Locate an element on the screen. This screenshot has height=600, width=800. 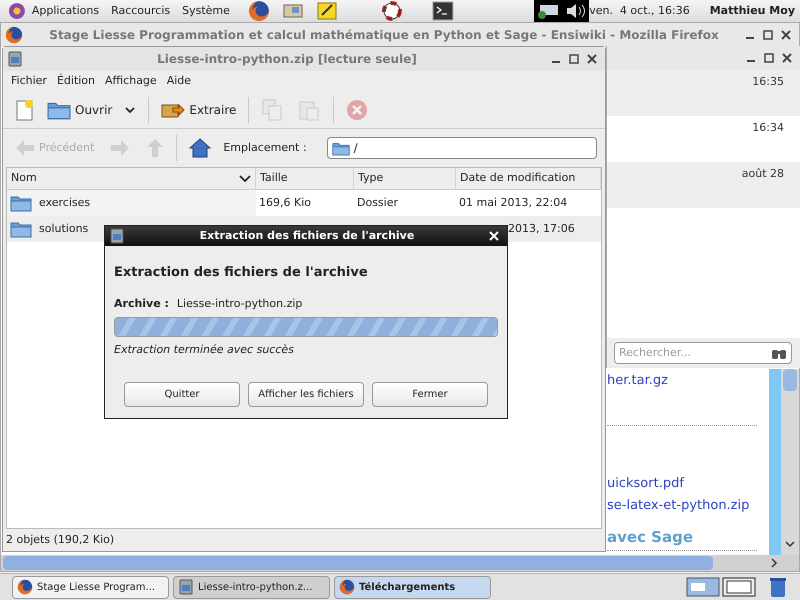
table-cell-text: solutions is located at coordinates (63, 228).